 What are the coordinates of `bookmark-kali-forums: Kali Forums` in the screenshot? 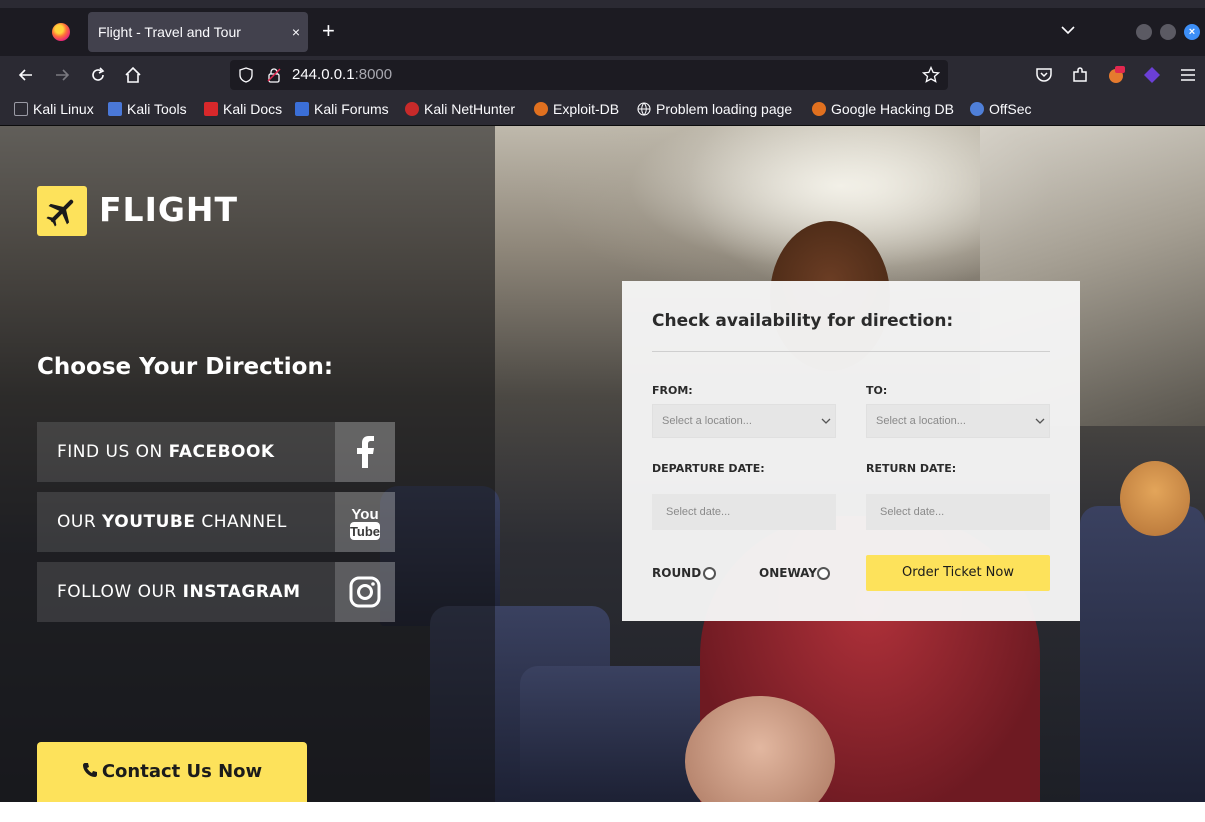 It's located at (342, 109).